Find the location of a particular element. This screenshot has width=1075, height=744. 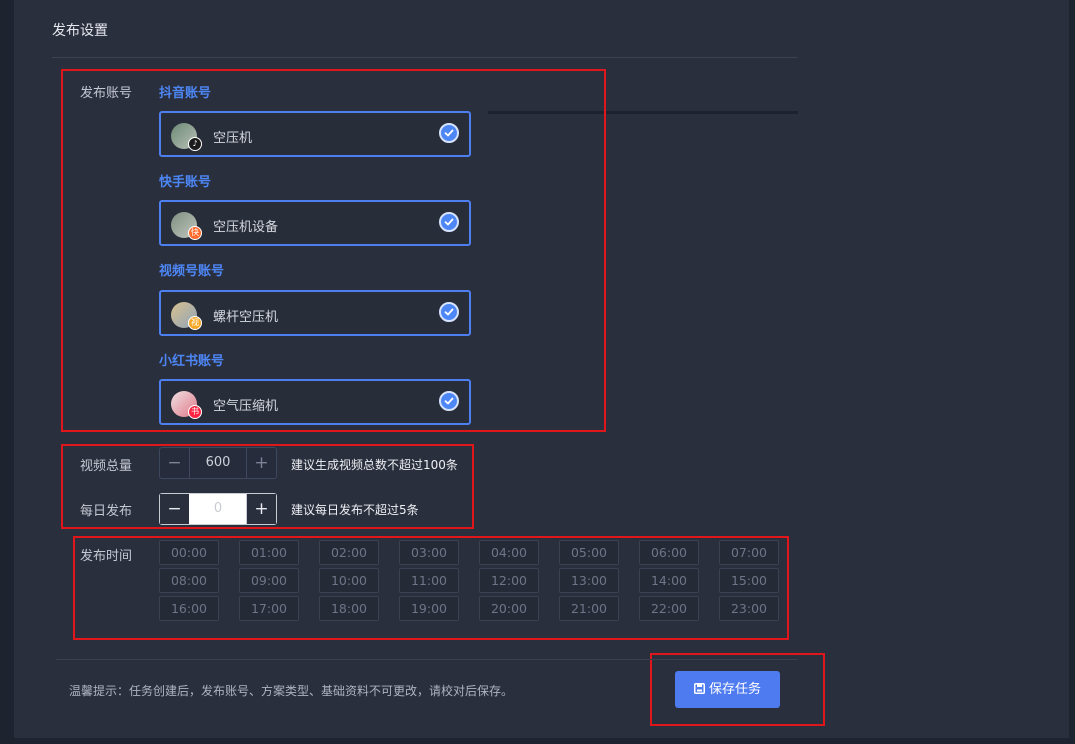

time-slot: 21:00 is located at coordinates (589, 608).